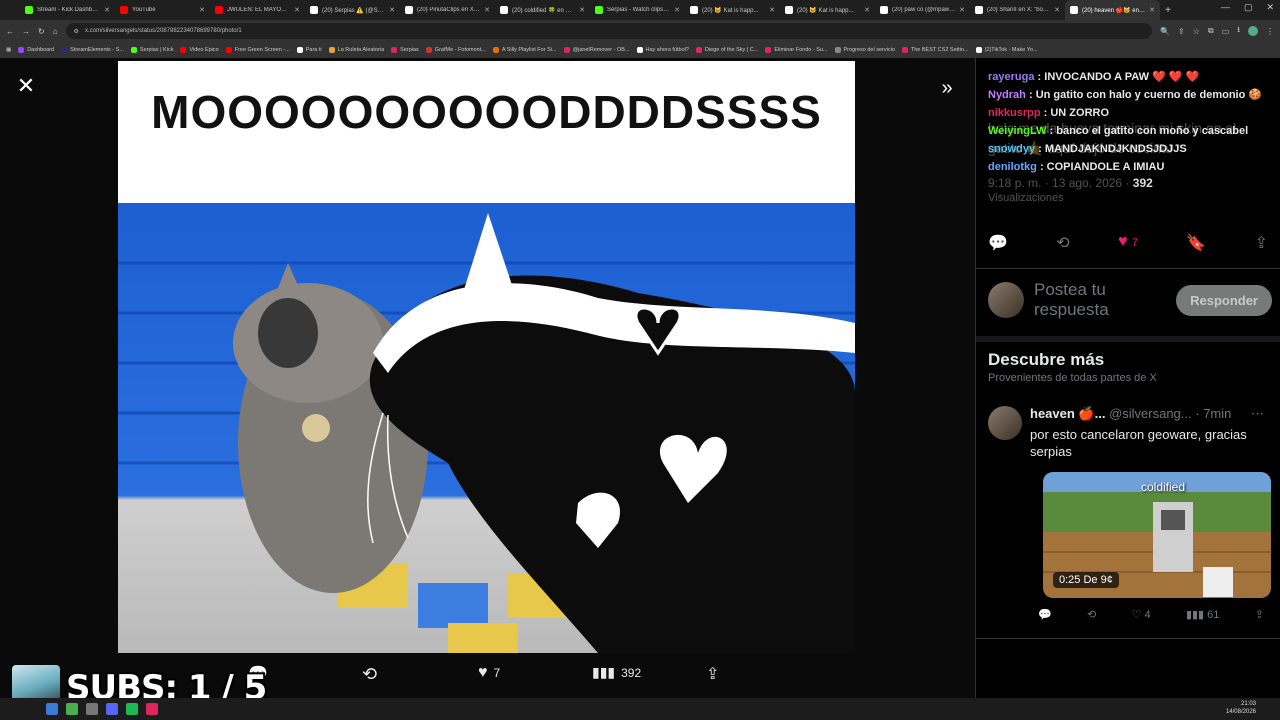 This screenshot has width=1280, height=720. Describe the element at coordinates (1128, 77) in the screenshot. I see `chat-message: rayeruga : INVOCANDO A PAW ❤️ ❤️ ❤️` at that location.